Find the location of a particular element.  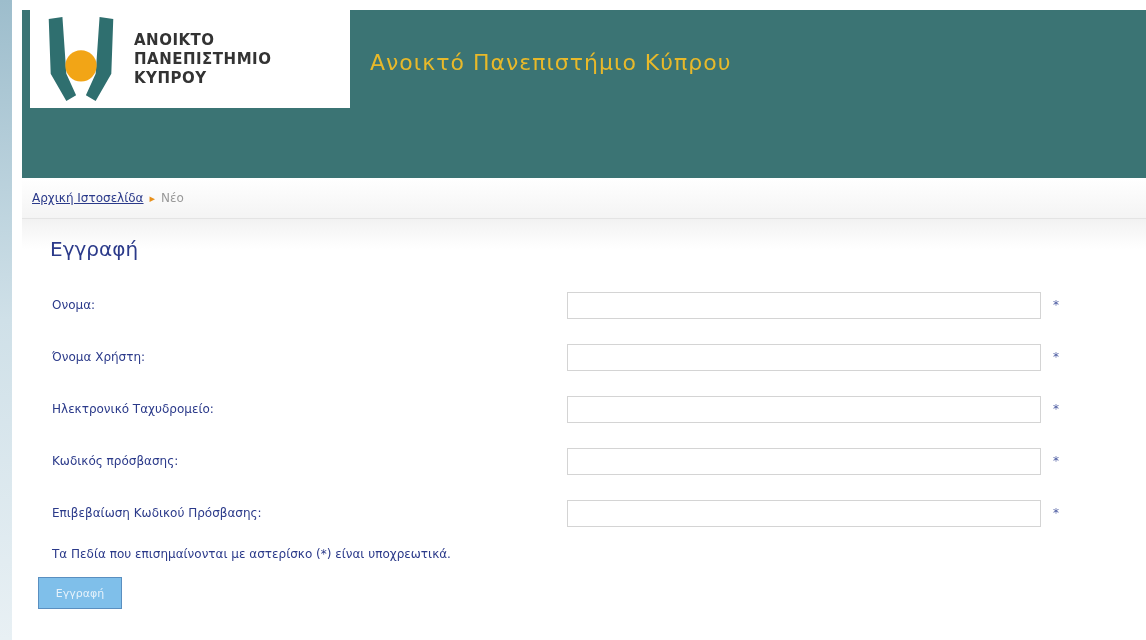

field-label: Όνομα Χρήστη: is located at coordinates (99, 357).